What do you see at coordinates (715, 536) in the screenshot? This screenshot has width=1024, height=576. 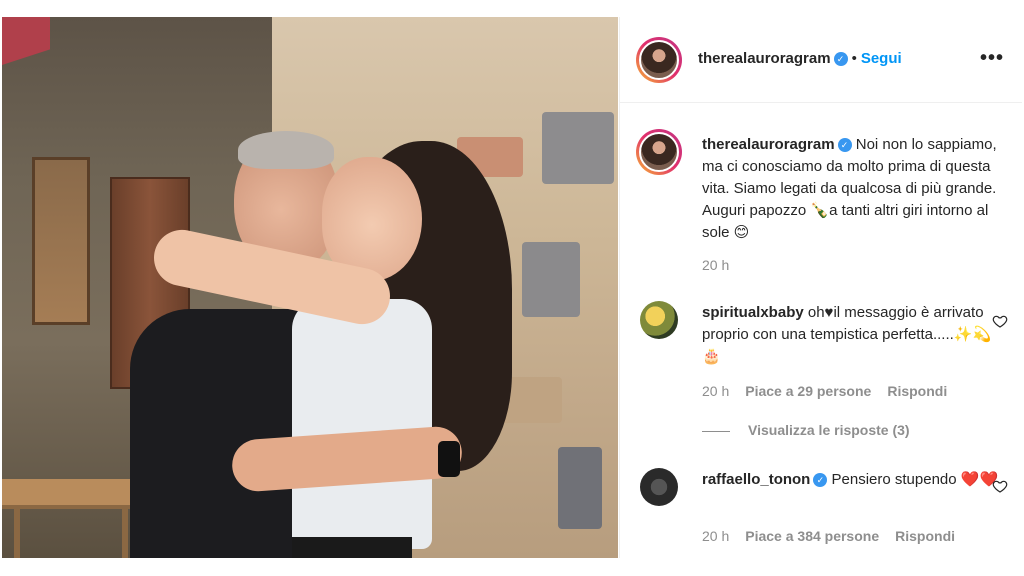 I see `comment-2-time: 20 h` at bounding box center [715, 536].